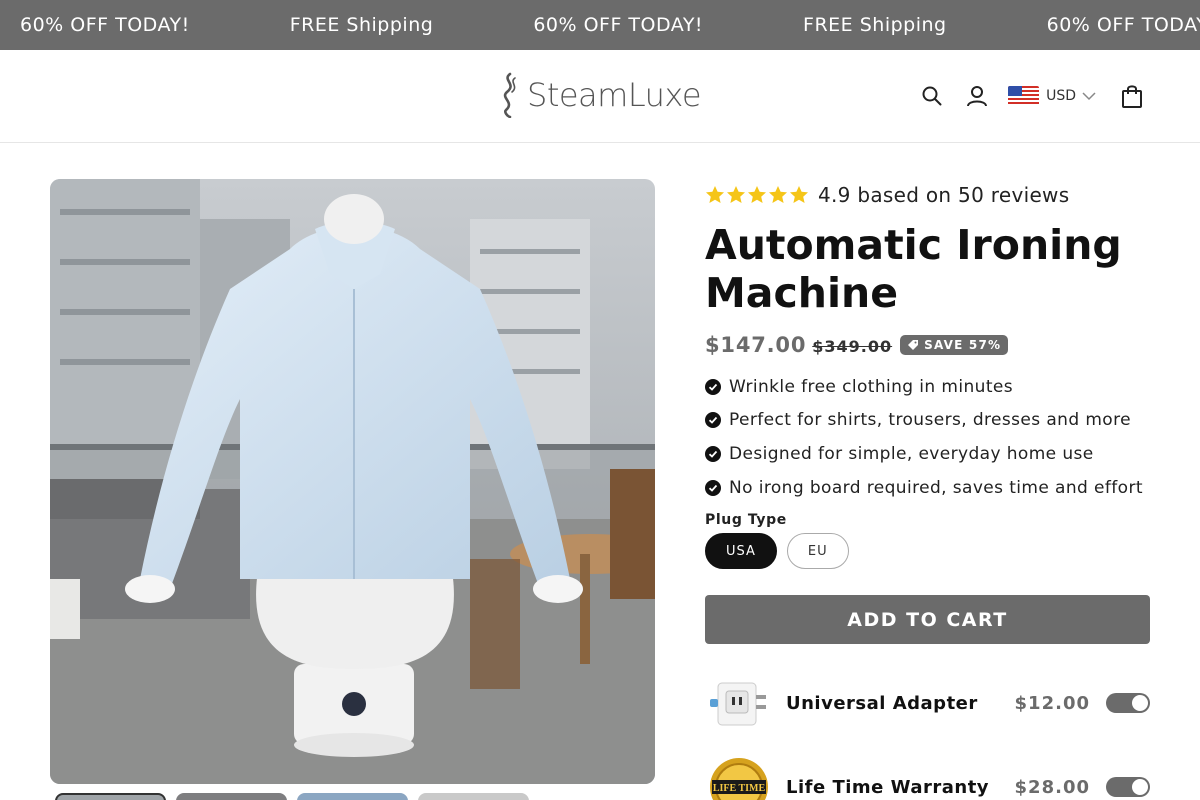 This screenshot has height=800, width=1200. What do you see at coordinates (913, 345) in the screenshot?
I see `tag-icon` at bounding box center [913, 345].